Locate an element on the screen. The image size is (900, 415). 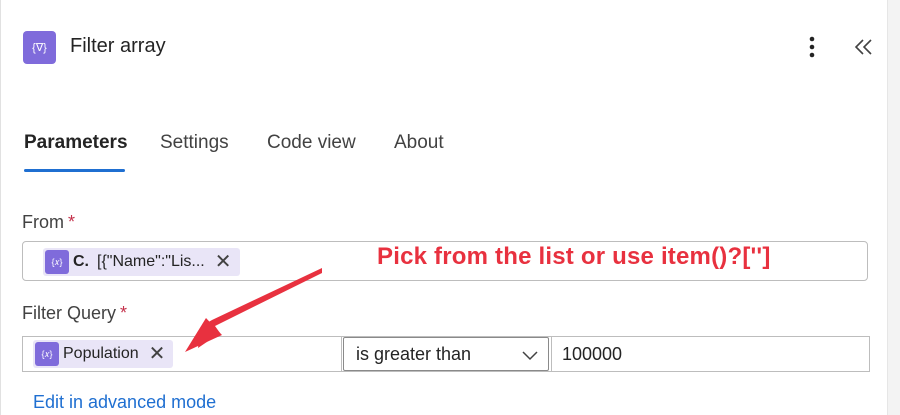
more-options-button is located at coordinates (812, 47).